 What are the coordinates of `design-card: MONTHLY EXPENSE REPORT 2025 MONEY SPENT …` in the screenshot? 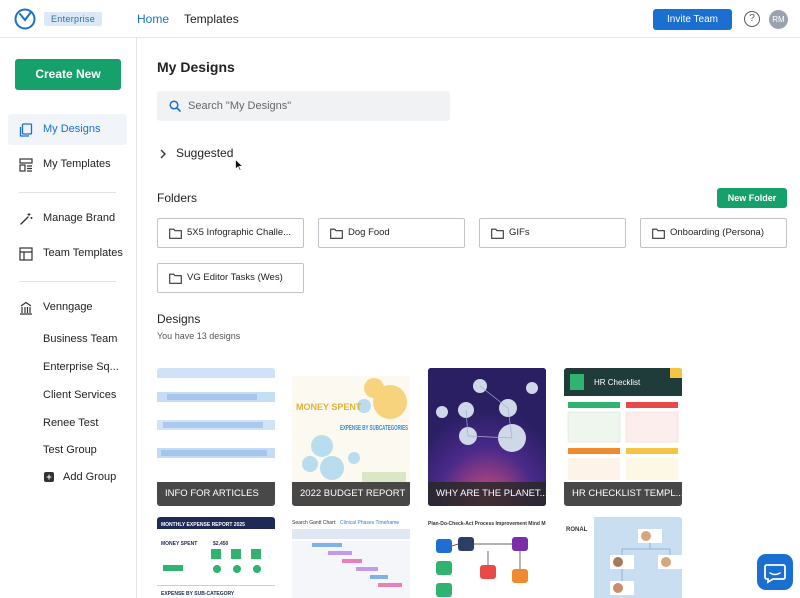 It's located at (216, 557).